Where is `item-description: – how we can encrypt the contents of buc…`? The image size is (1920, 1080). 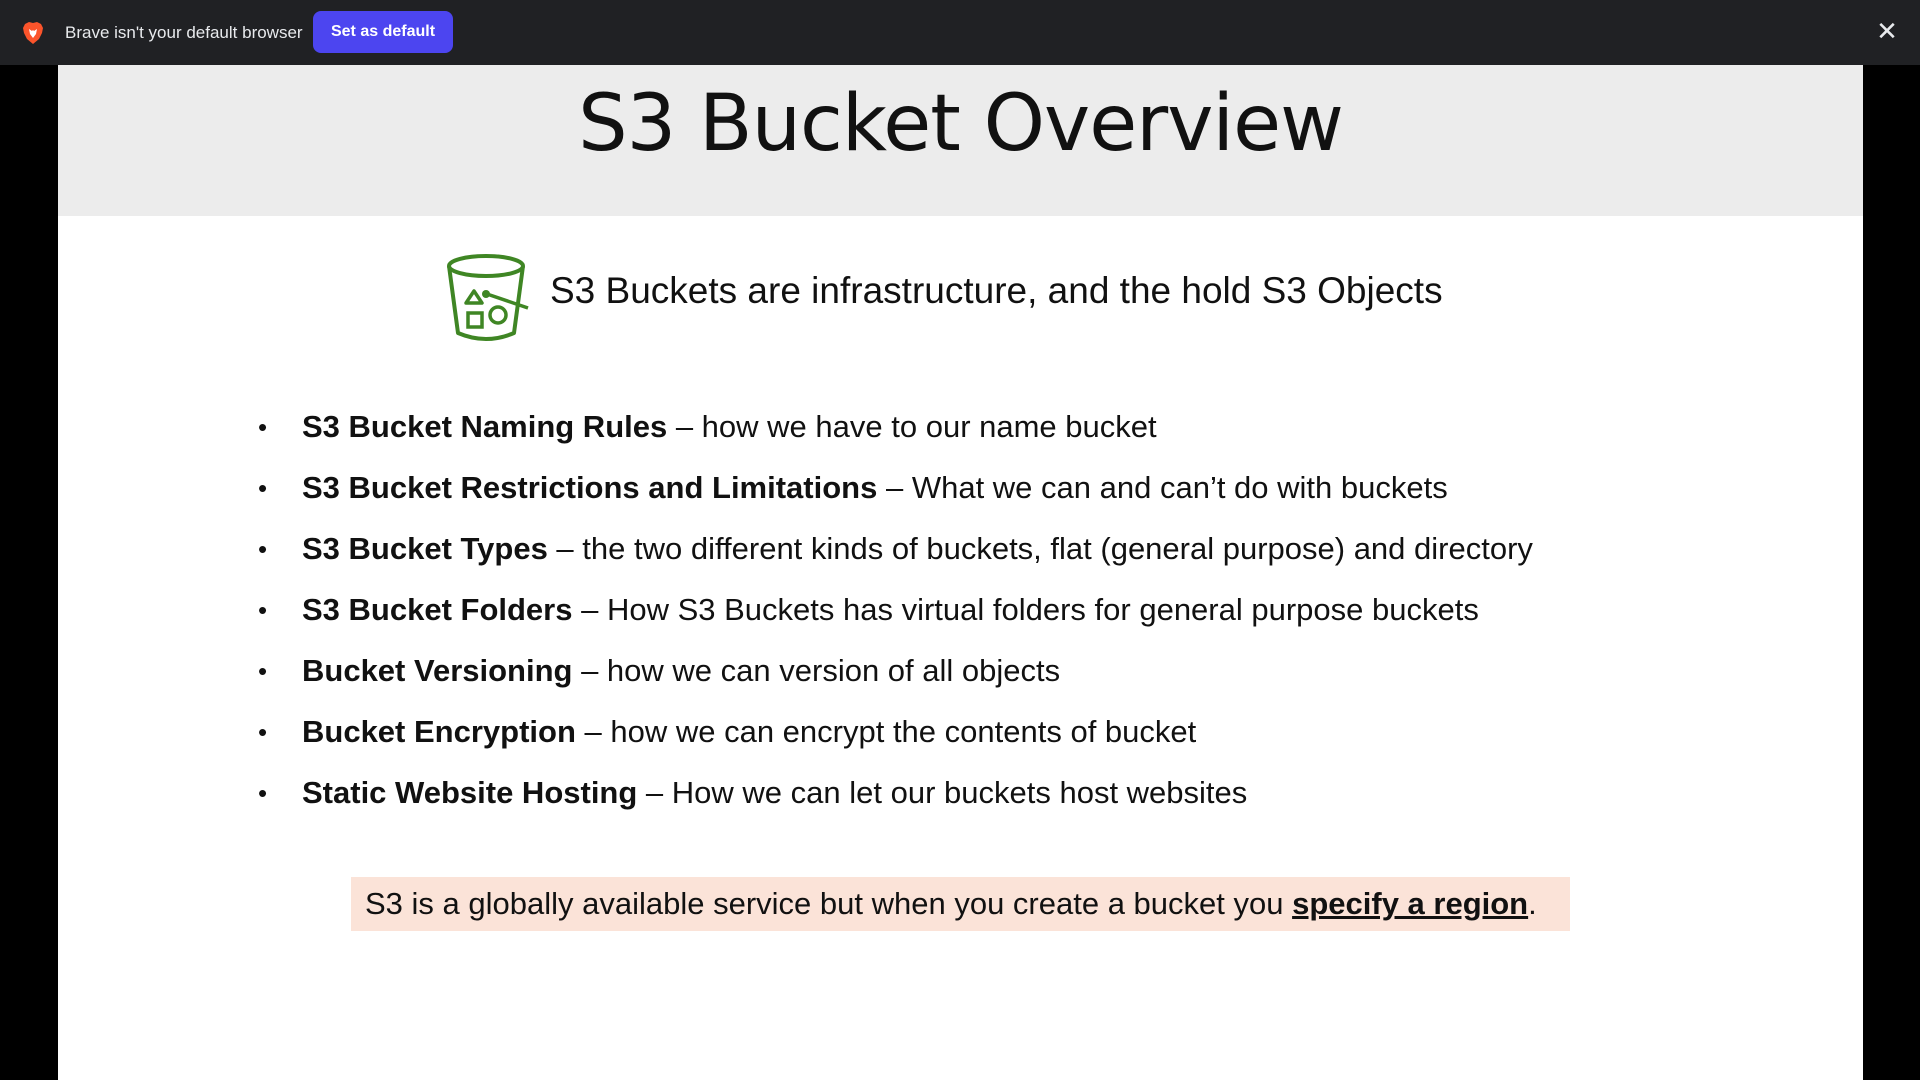 item-description: – how we can encrypt the contents of buc… is located at coordinates (886, 731).